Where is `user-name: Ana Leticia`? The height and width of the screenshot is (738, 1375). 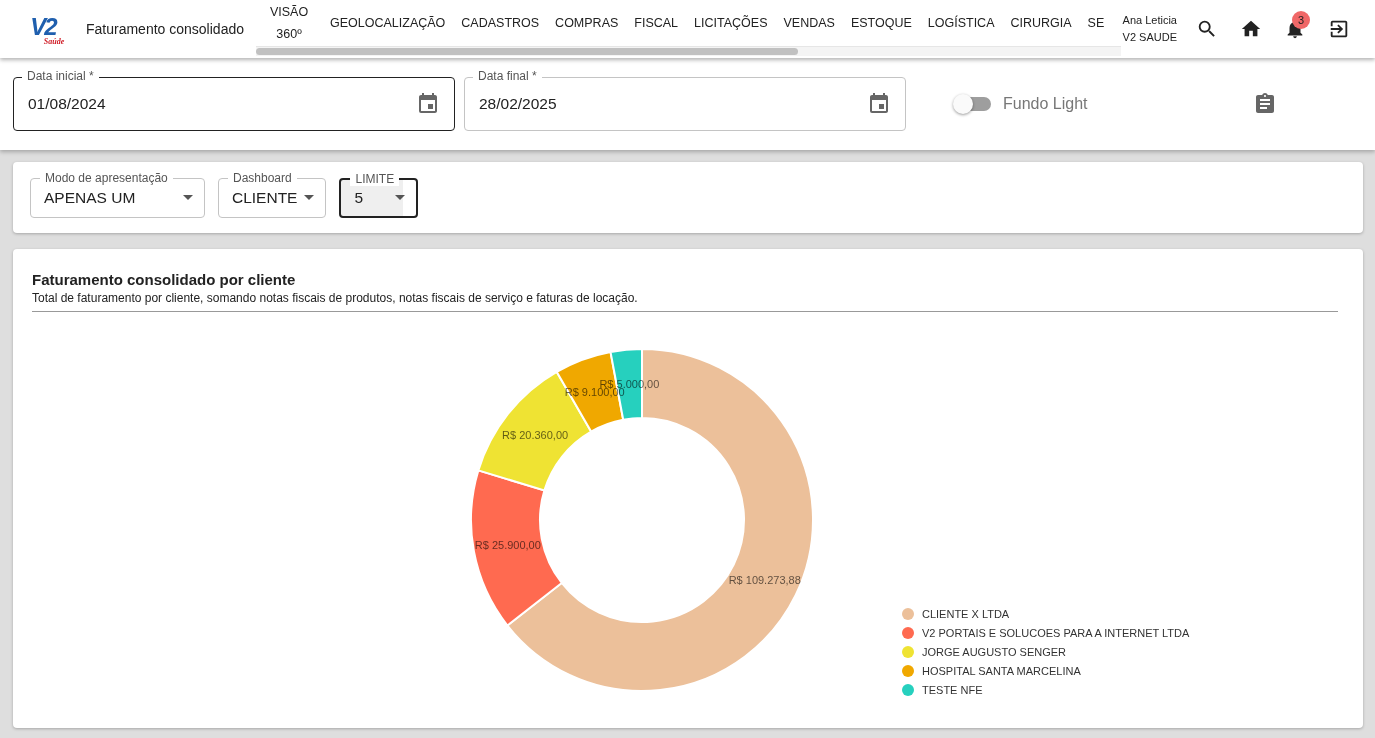 user-name: Ana Leticia is located at coordinates (1149, 20).